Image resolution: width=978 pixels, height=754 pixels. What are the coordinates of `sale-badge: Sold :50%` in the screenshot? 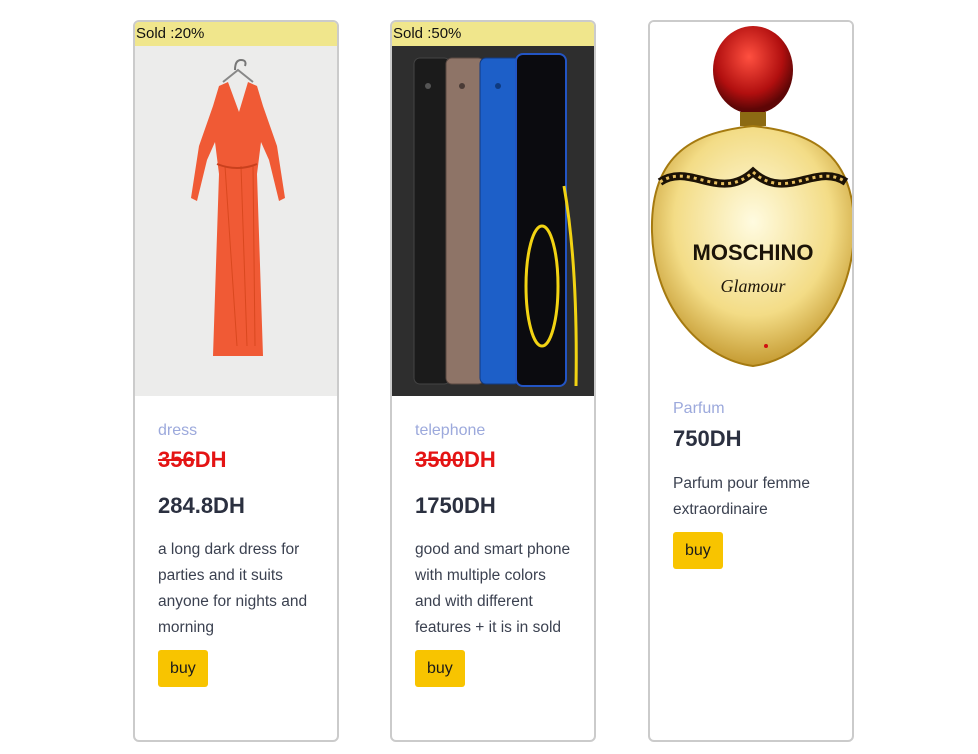 It's located at (493, 34).